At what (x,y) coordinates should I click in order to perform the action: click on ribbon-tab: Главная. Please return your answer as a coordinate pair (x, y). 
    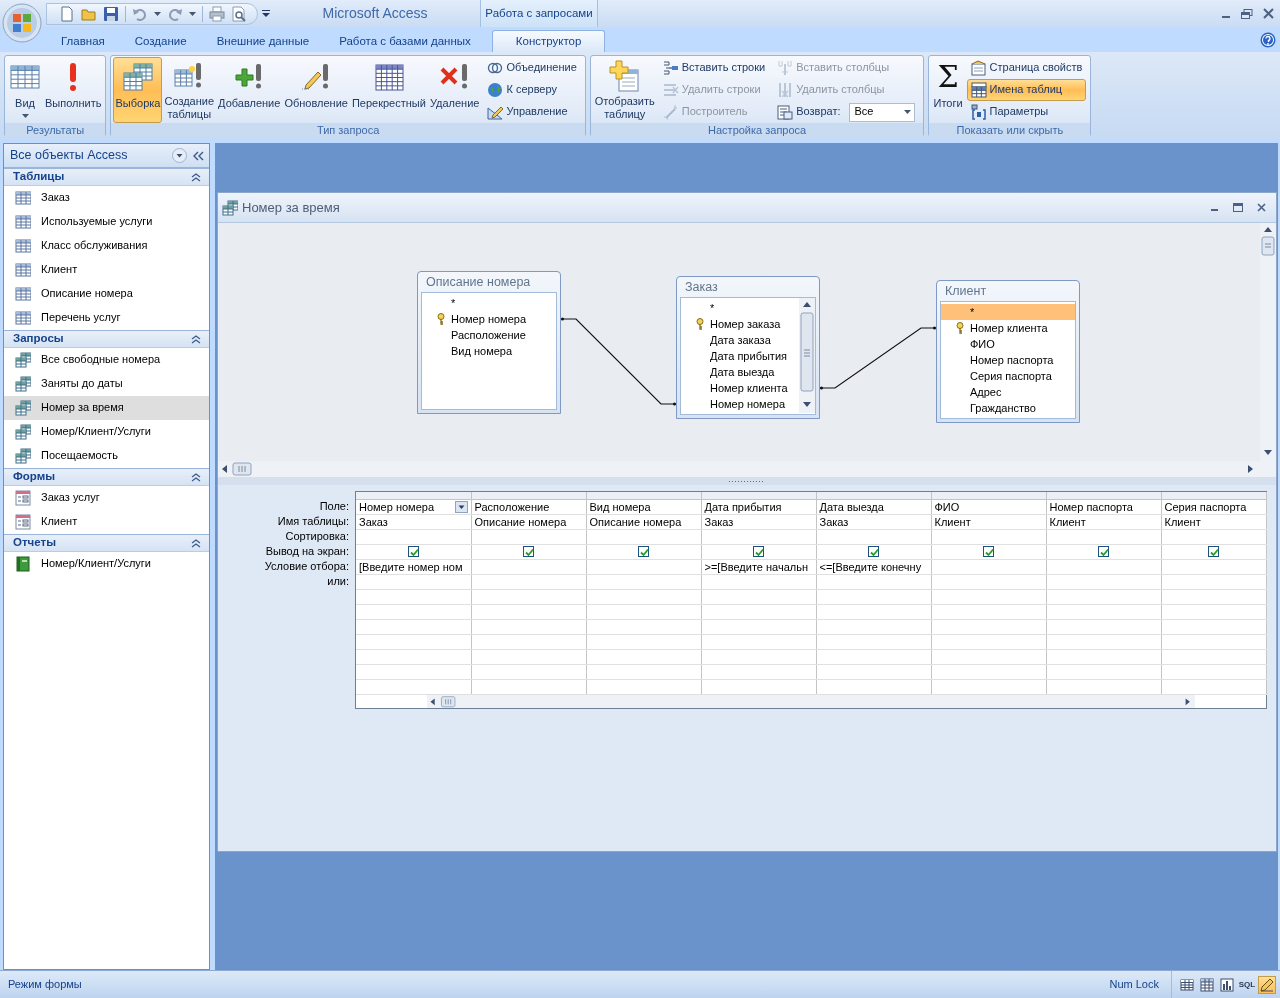
    Looking at the image, I should click on (83, 41).